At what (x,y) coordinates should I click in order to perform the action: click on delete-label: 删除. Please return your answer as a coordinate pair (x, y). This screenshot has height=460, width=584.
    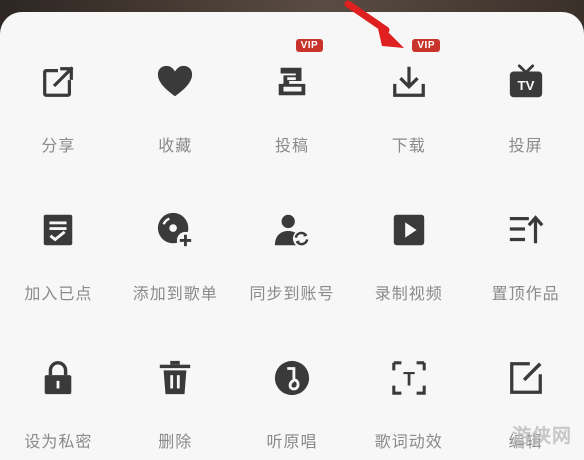
    Looking at the image, I should click on (175, 441).